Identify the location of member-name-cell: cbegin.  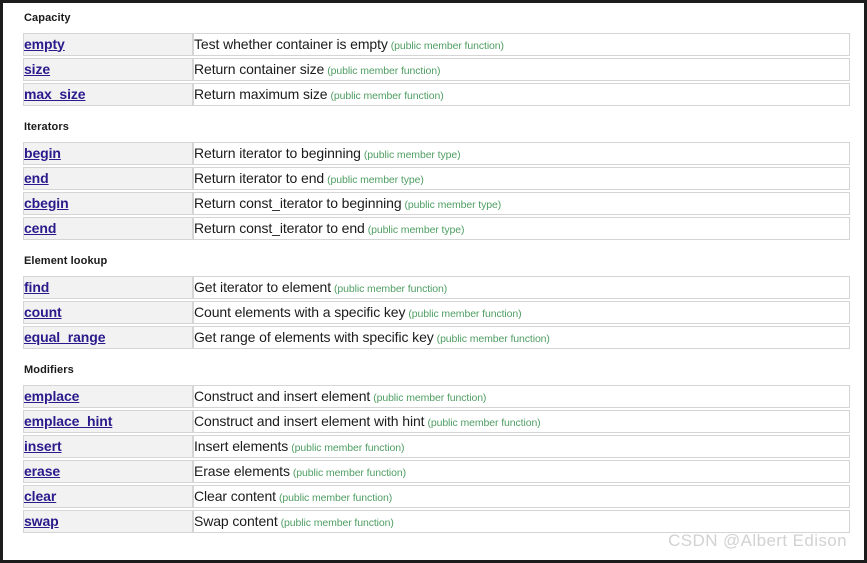
(108, 203).